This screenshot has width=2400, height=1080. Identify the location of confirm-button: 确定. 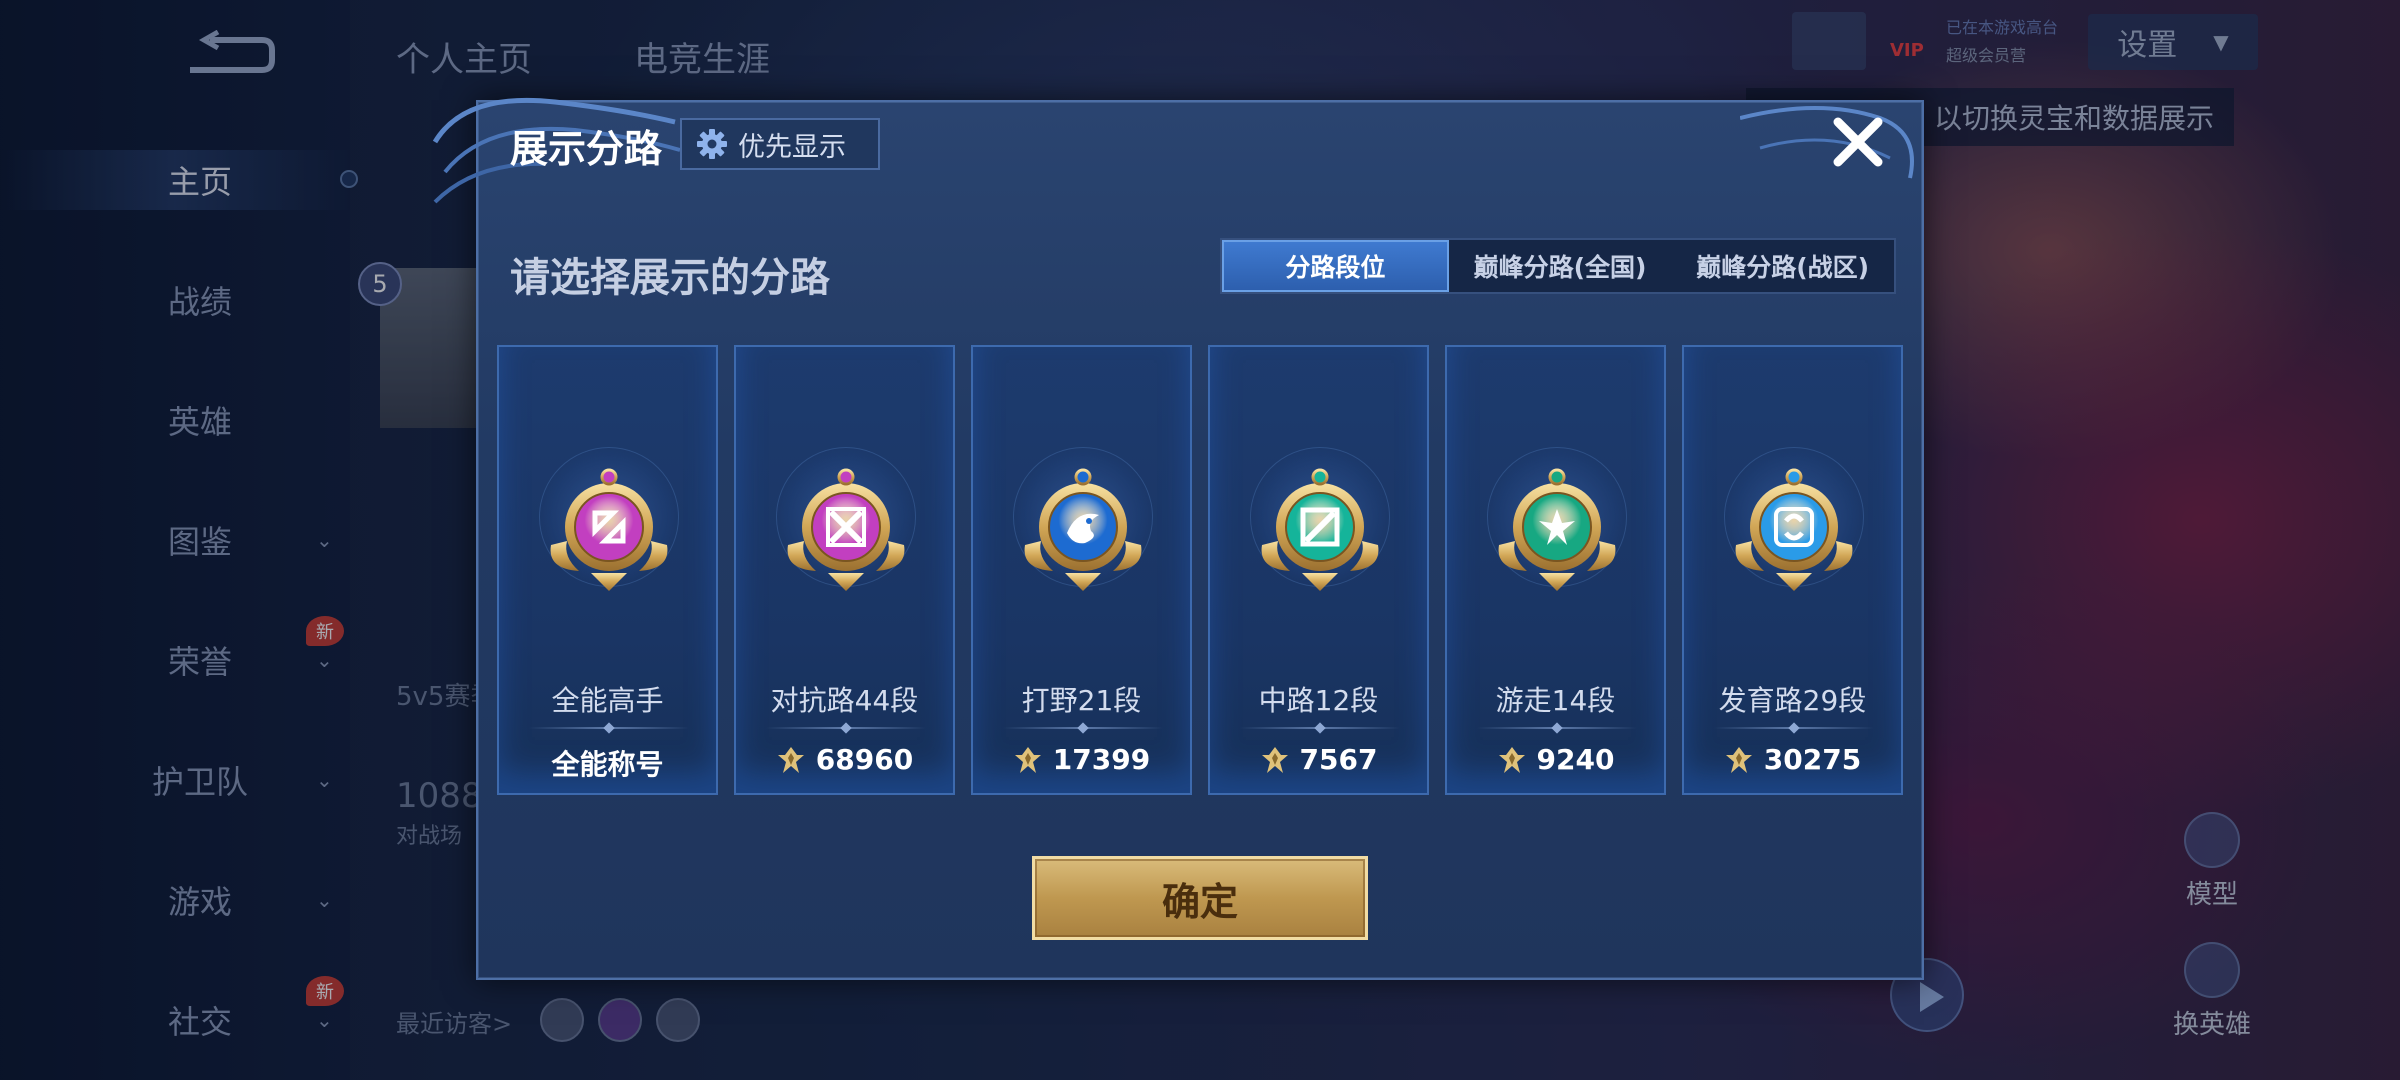
(1200, 898).